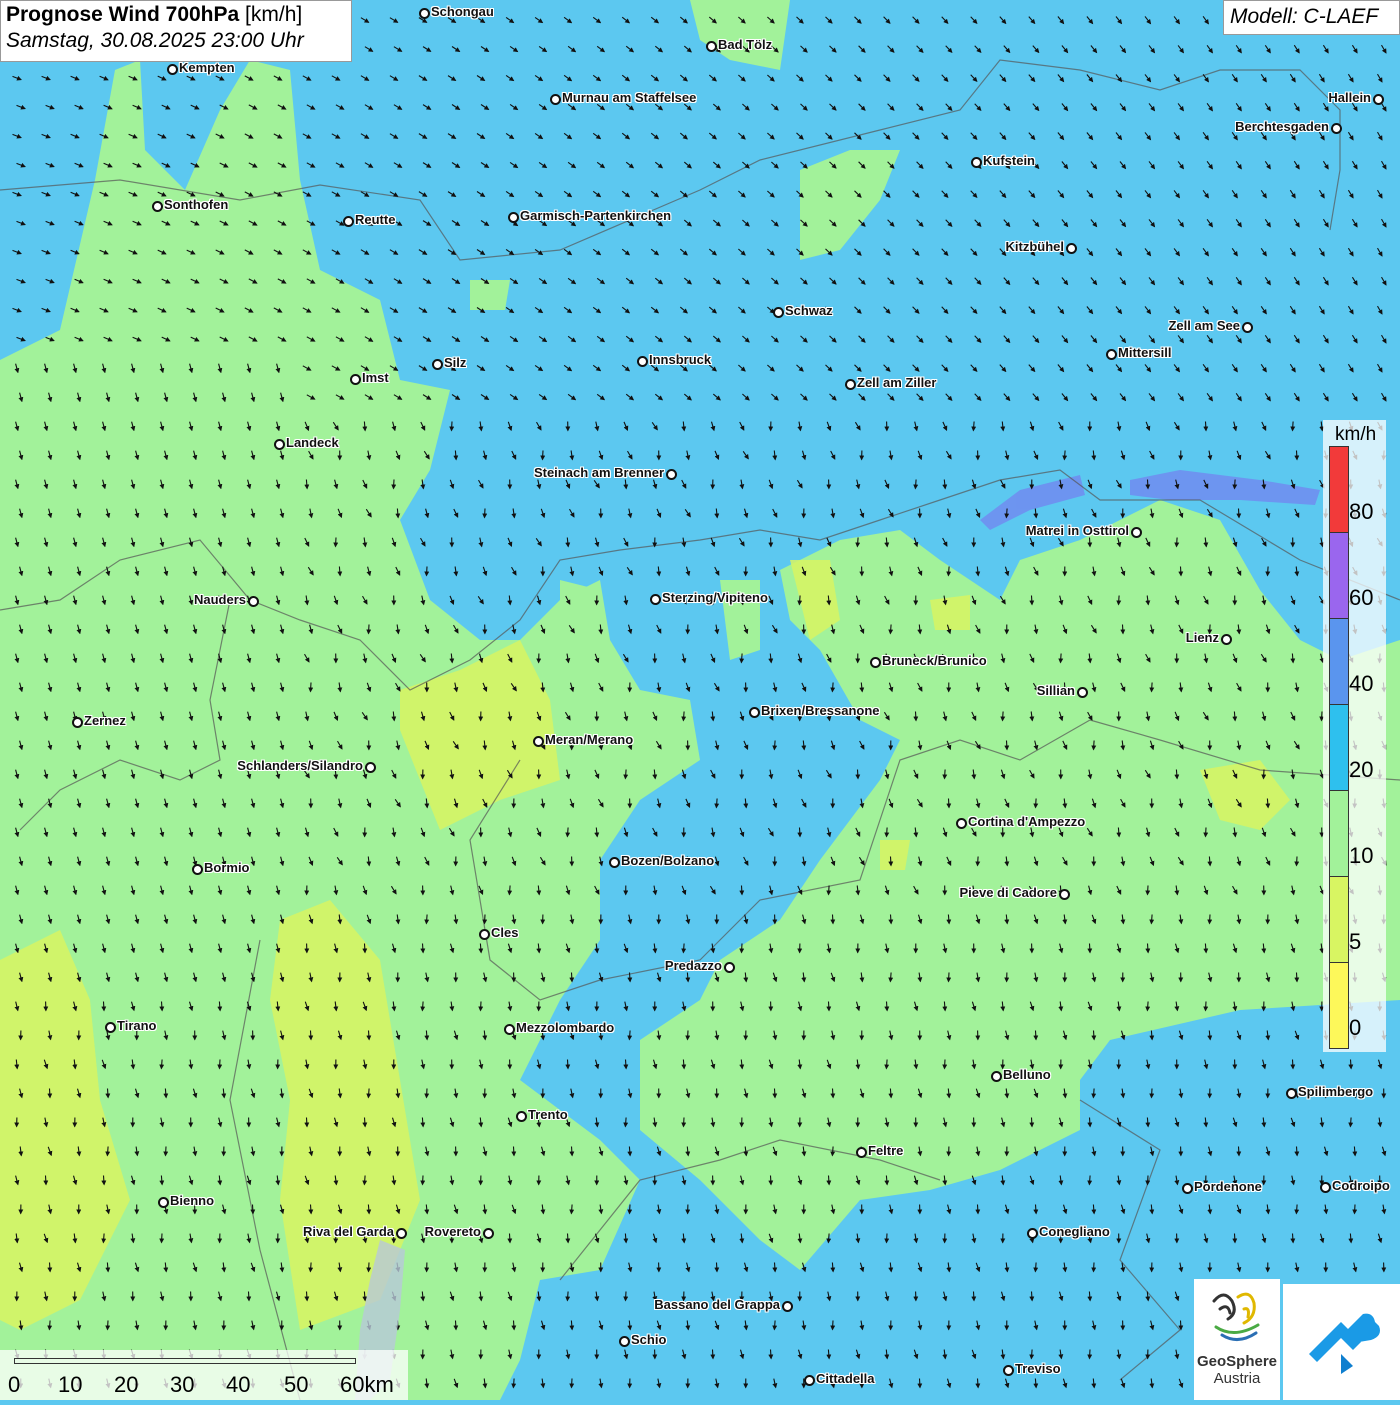 Image resolution: width=1400 pixels, height=1405 pixels. Describe the element at coordinates (182, 1385) in the screenshot. I see `scale-label: 30` at that location.